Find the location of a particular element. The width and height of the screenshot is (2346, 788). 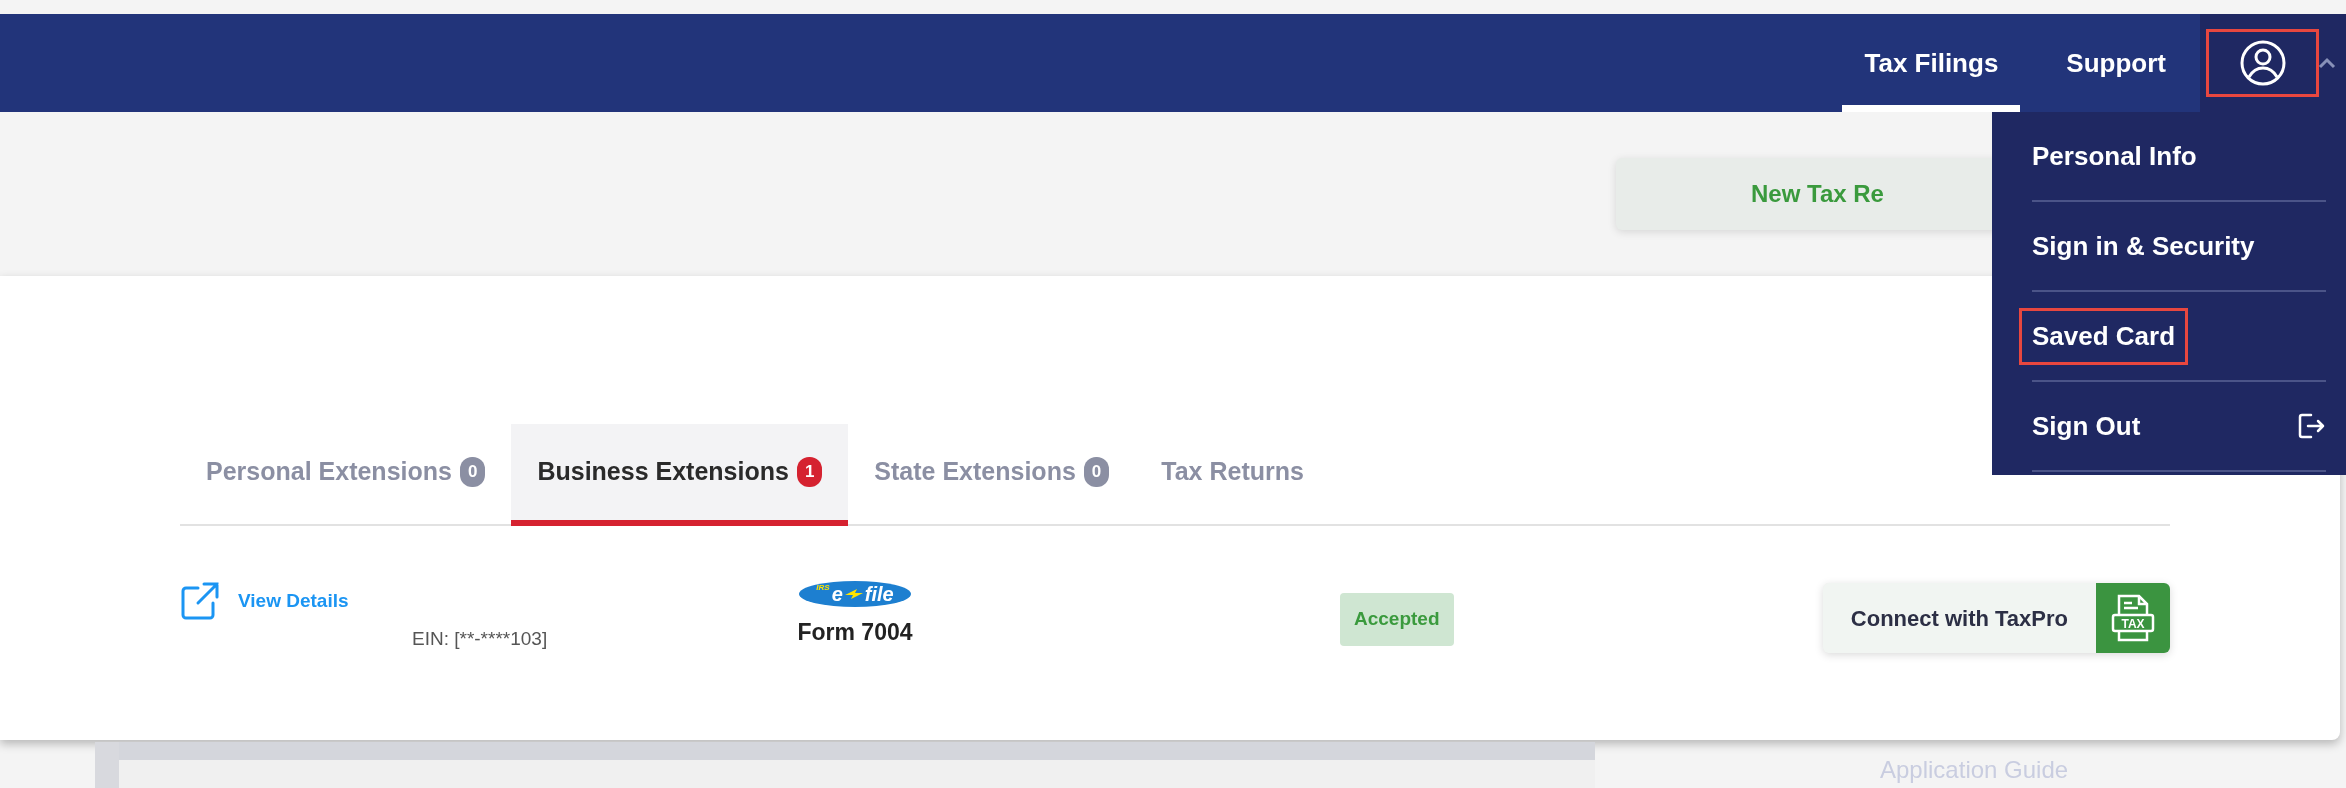

count-badge: 1 is located at coordinates (809, 472).